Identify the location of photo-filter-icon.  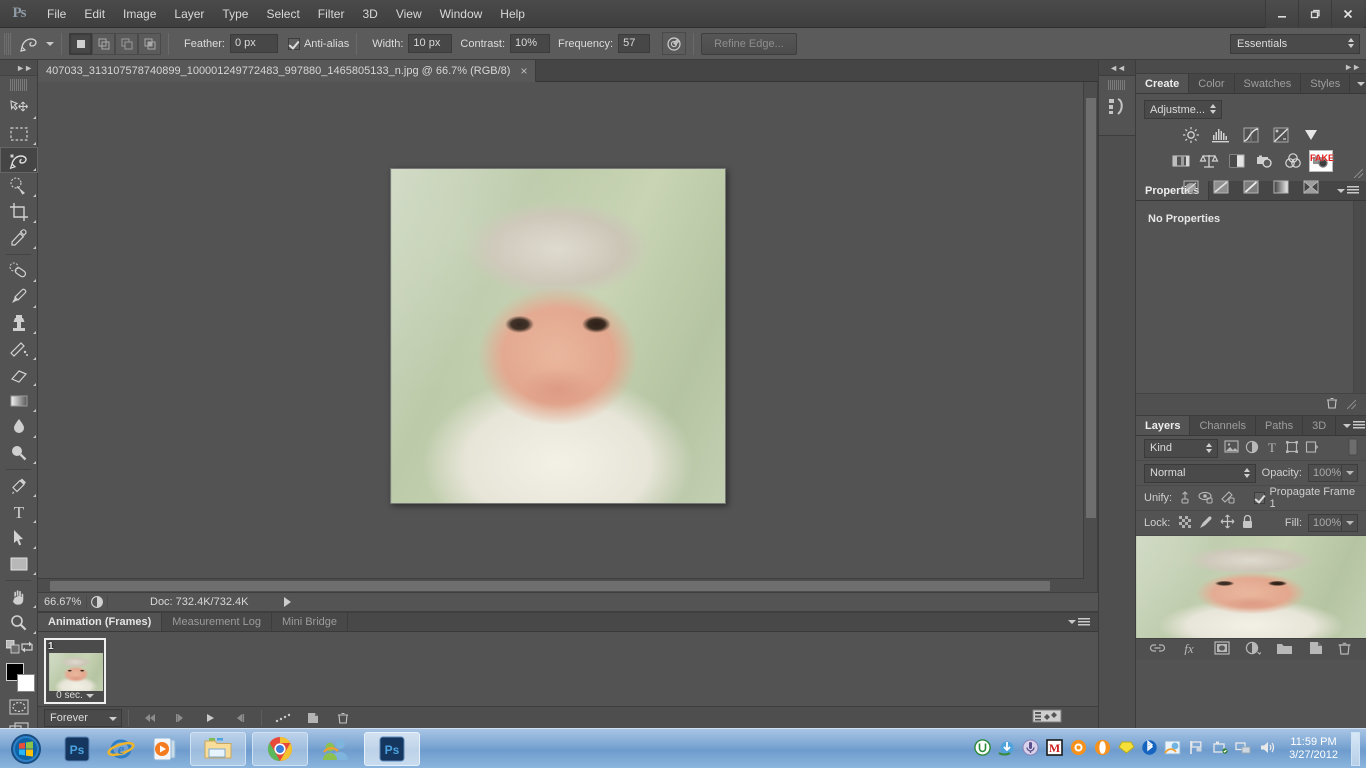
(1265, 161).